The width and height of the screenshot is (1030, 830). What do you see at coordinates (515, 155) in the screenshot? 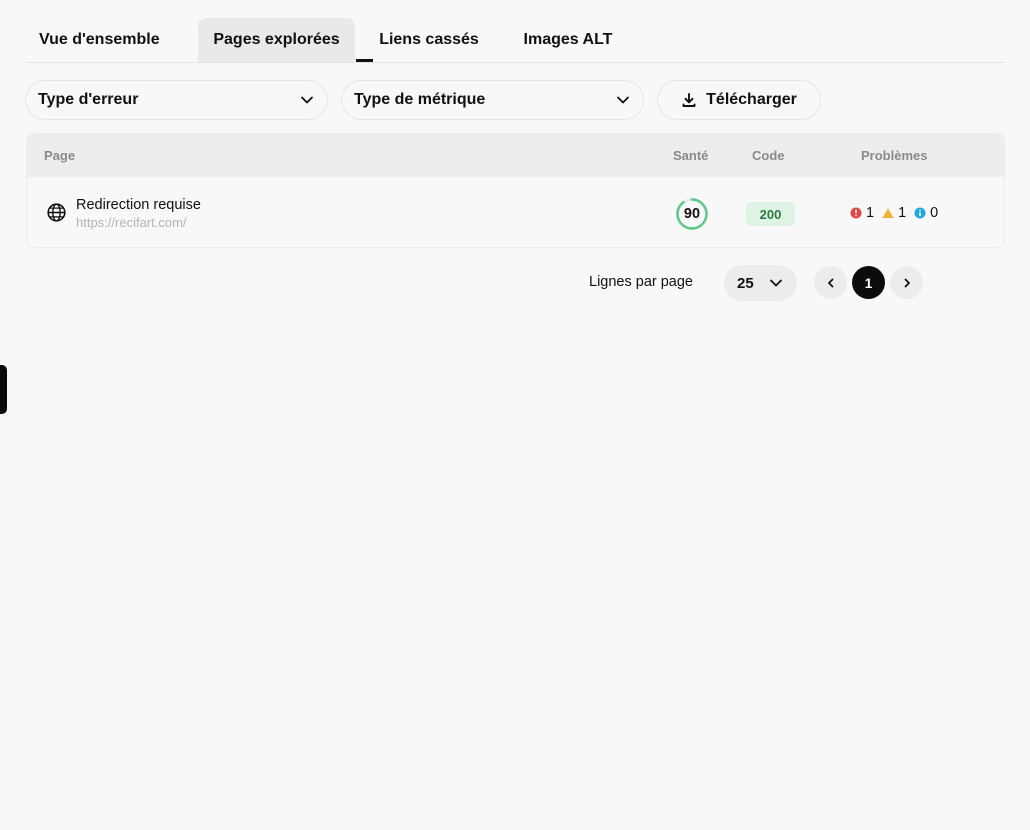
I see `table-header: Page Santé Code Problèmes` at bounding box center [515, 155].